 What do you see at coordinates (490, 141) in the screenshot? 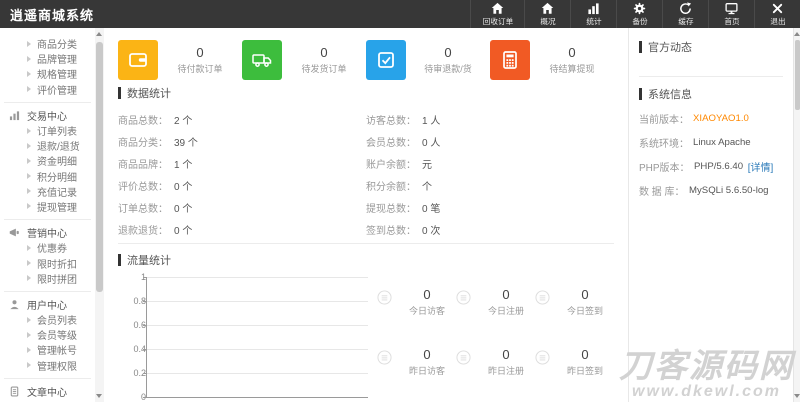
I see `stat-row: 会员总数： 0 人` at bounding box center [490, 141].